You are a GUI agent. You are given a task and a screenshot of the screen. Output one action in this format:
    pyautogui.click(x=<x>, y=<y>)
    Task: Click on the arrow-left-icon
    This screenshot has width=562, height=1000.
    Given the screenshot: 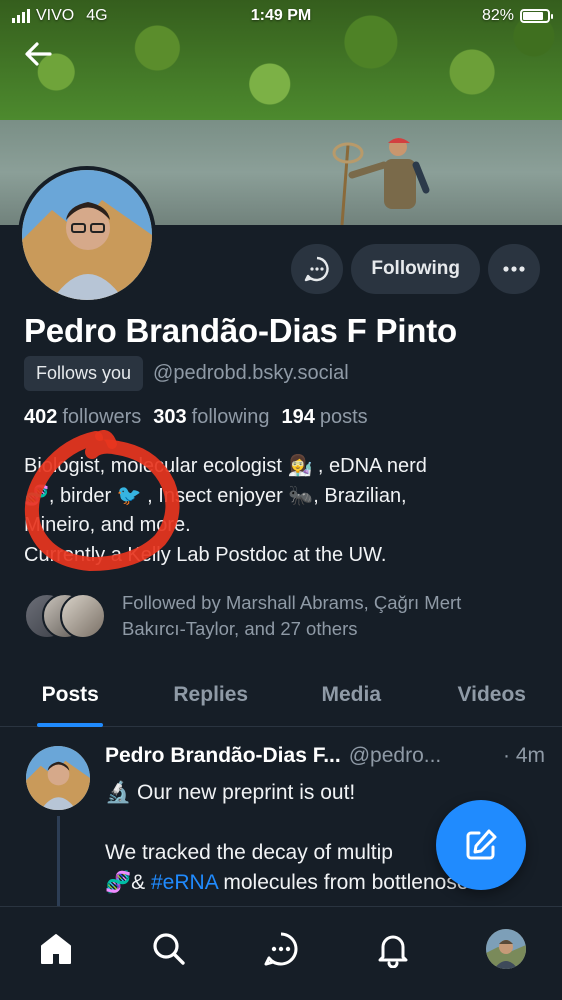 What is the action you would take?
    pyautogui.click(x=38, y=54)
    